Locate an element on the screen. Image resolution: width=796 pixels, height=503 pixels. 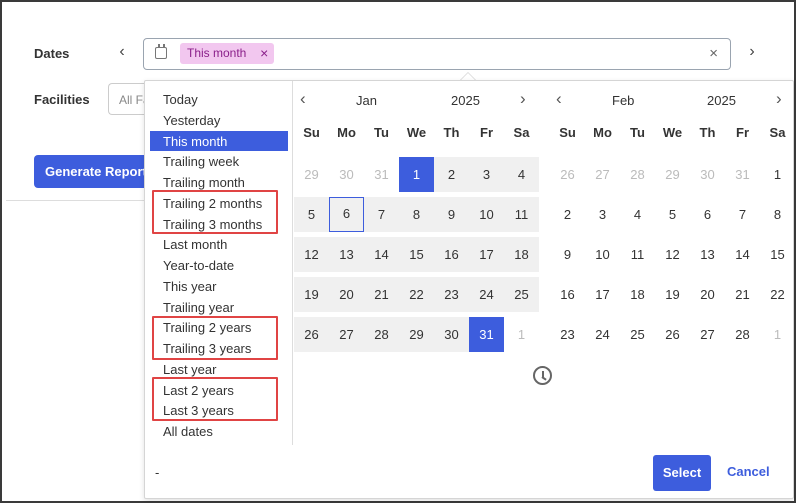
calendar-icon is located at coordinates (161, 51).